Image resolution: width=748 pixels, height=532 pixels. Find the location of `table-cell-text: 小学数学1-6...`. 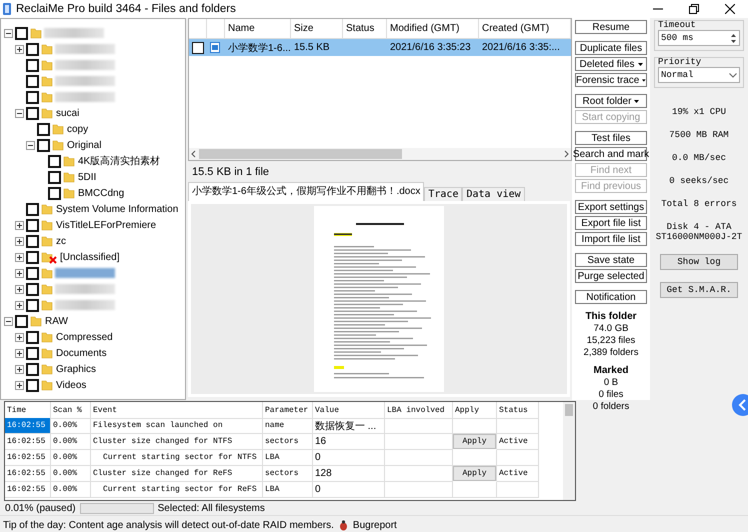

table-cell-text: 小学数学1-6... is located at coordinates (259, 49).